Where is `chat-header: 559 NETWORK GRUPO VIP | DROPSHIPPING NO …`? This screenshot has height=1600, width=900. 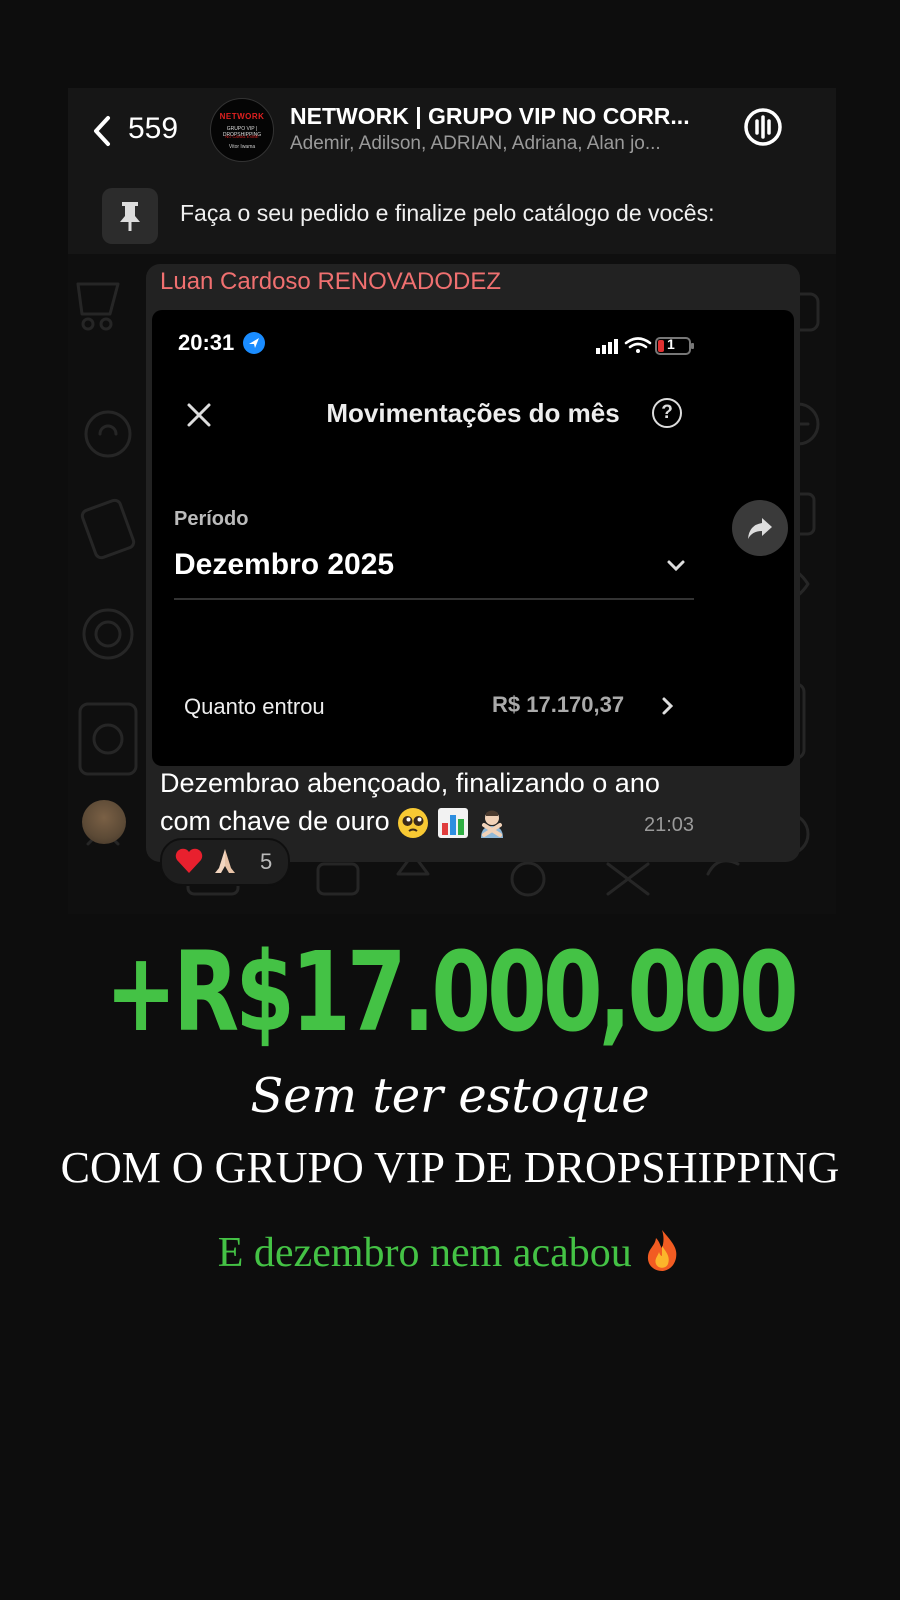 chat-header: 559 NETWORK GRUPO VIP | DROPSHIPPING NO … is located at coordinates (452, 131).